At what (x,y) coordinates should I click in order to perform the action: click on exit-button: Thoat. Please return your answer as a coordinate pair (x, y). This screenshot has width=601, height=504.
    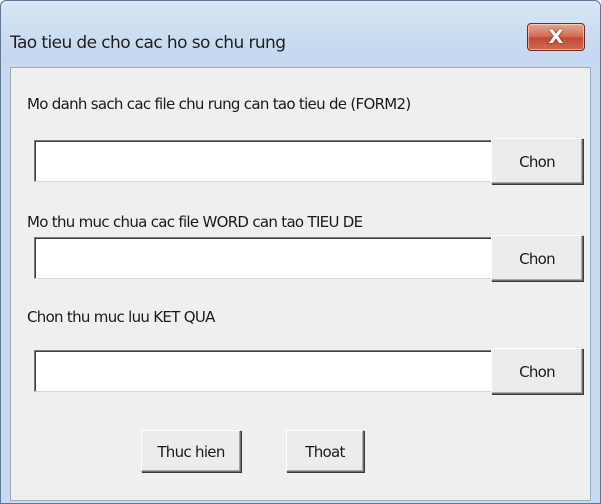
    Looking at the image, I should click on (325, 451).